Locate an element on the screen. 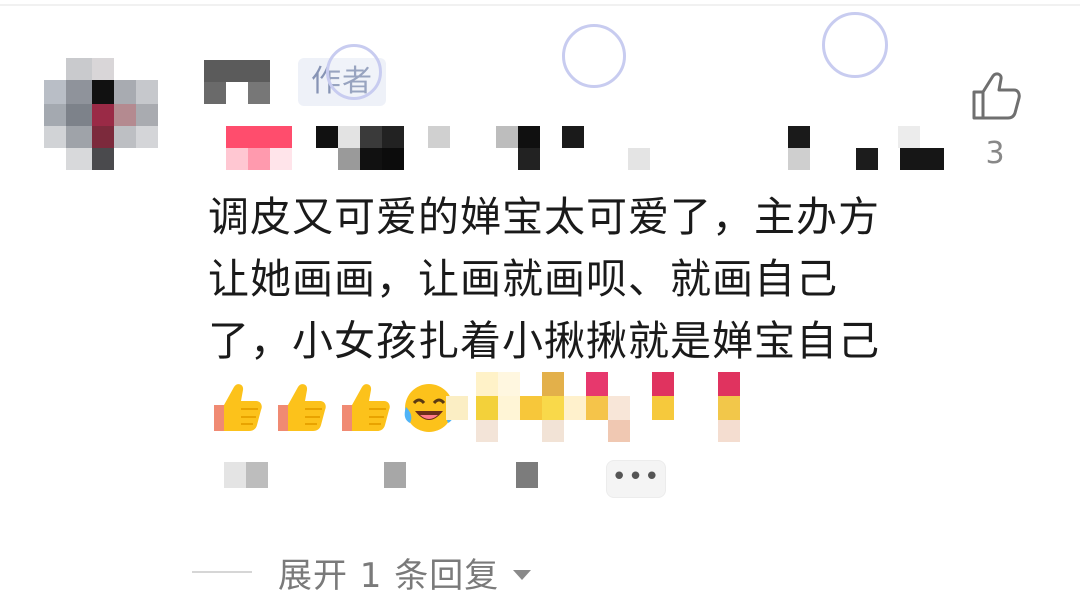  comment-meta is located at coordinates (578, 148).